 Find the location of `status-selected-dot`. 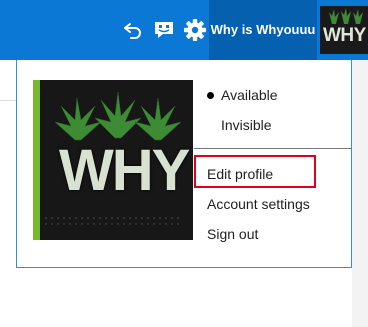

status-selected-dot is located at coordinates (210, 95).